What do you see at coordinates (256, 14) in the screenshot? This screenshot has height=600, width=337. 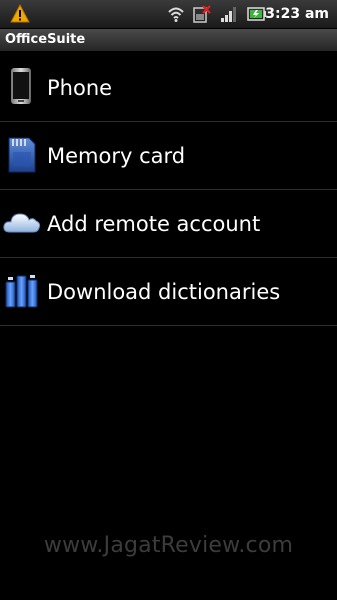 I see `battery-icon` at bounding box center [256, 14].